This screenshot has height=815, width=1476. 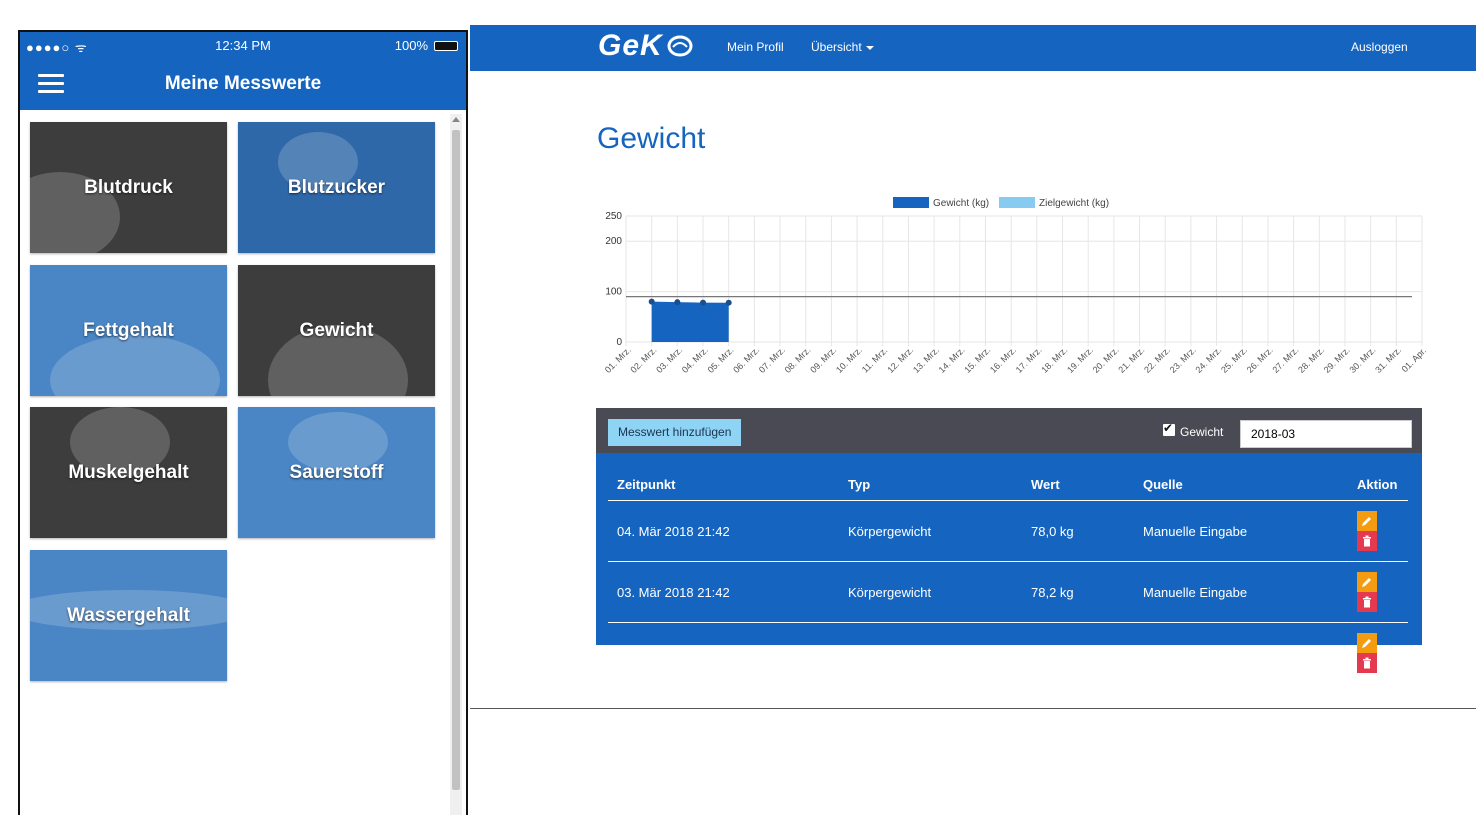 I want to click on gewicht-filter-checkbox, so click(x=1169, y=428).